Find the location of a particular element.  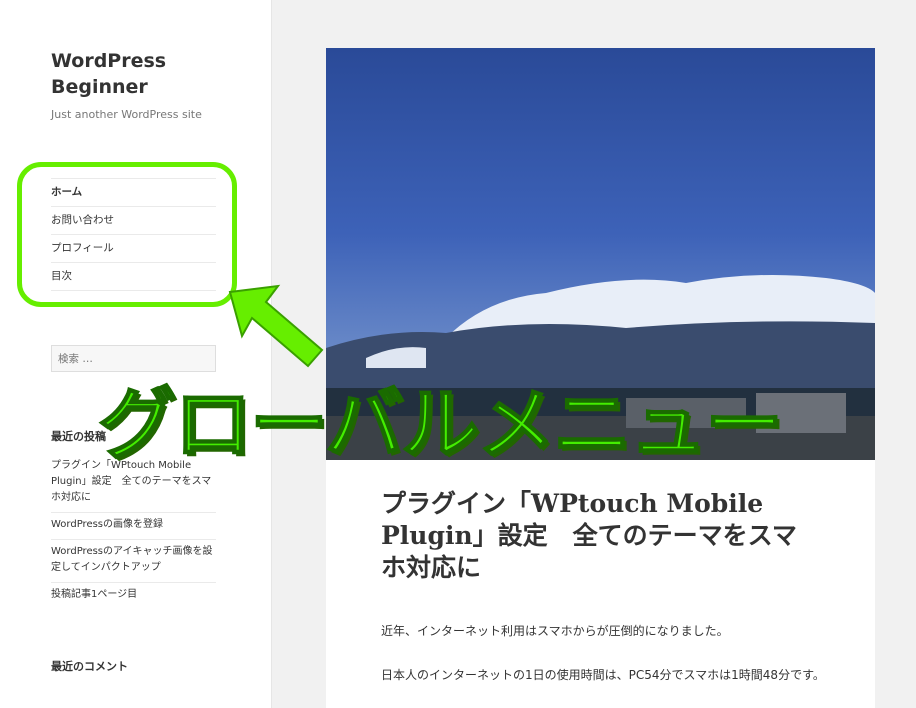

arrow-icon is located at coordinates (276, 326).